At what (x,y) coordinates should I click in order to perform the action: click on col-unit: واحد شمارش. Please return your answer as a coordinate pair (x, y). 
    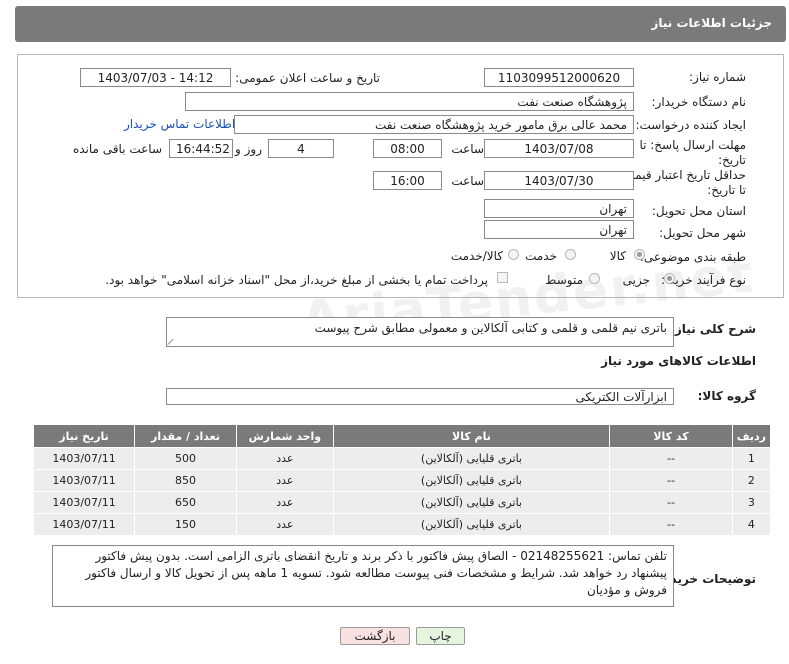
    Looking at the image, I should click on (284, 436).